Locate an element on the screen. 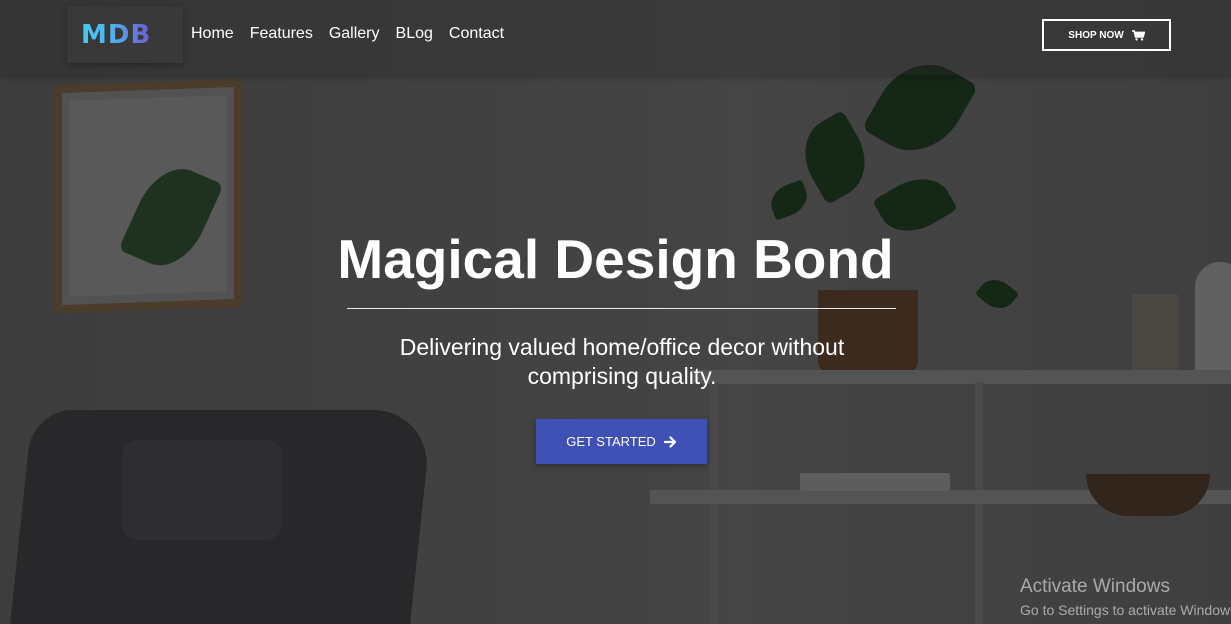 This screenshot has height=624, width=1231. hero-title: Magical Design Bond is located at coordinates (615, 259).